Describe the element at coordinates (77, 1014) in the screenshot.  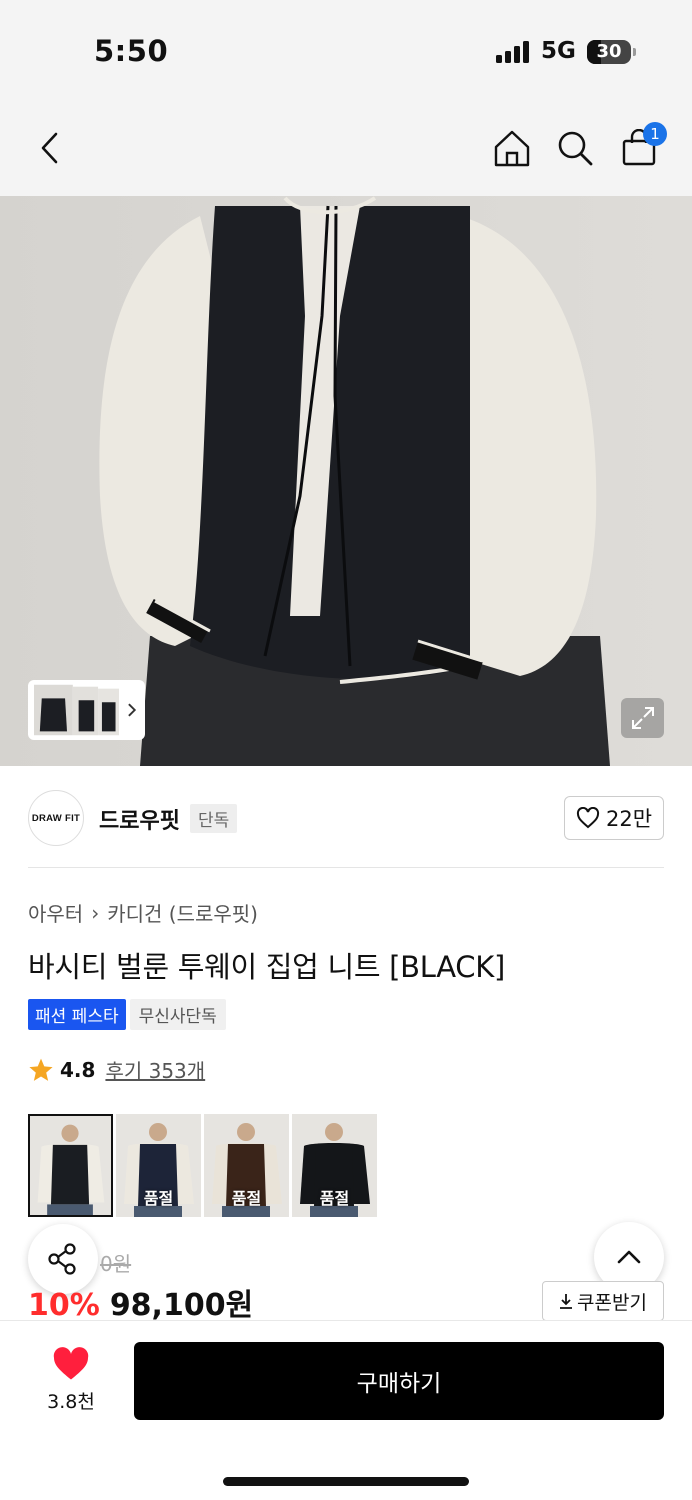
I see `fashion-festa-badge: 패션 페스타` at that location.